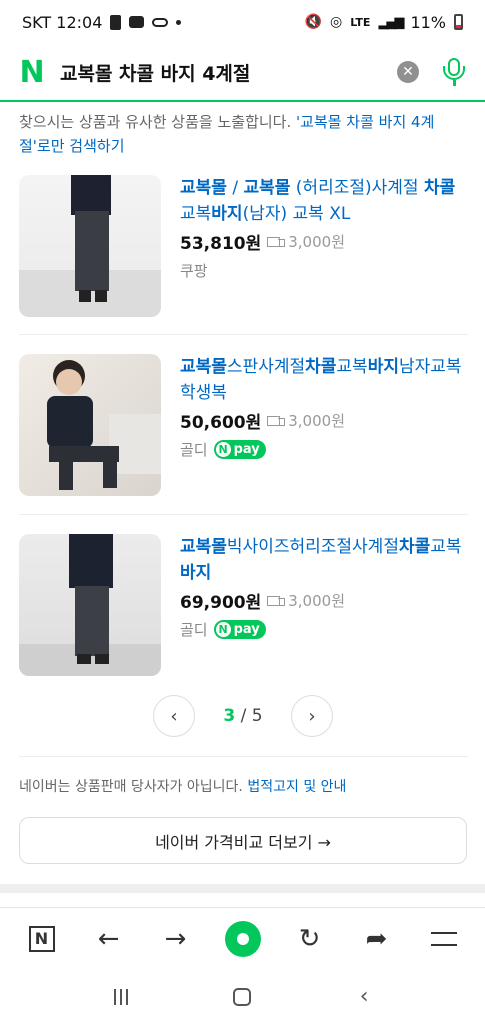 This screenshot has height=1024, width=485. I want to click on menu-button, so click(444, 939).